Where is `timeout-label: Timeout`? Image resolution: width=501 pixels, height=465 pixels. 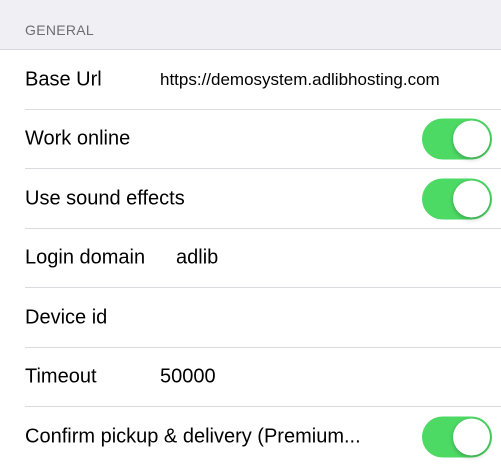
timeout-label: Timeout is located at coordinates (61, 376).